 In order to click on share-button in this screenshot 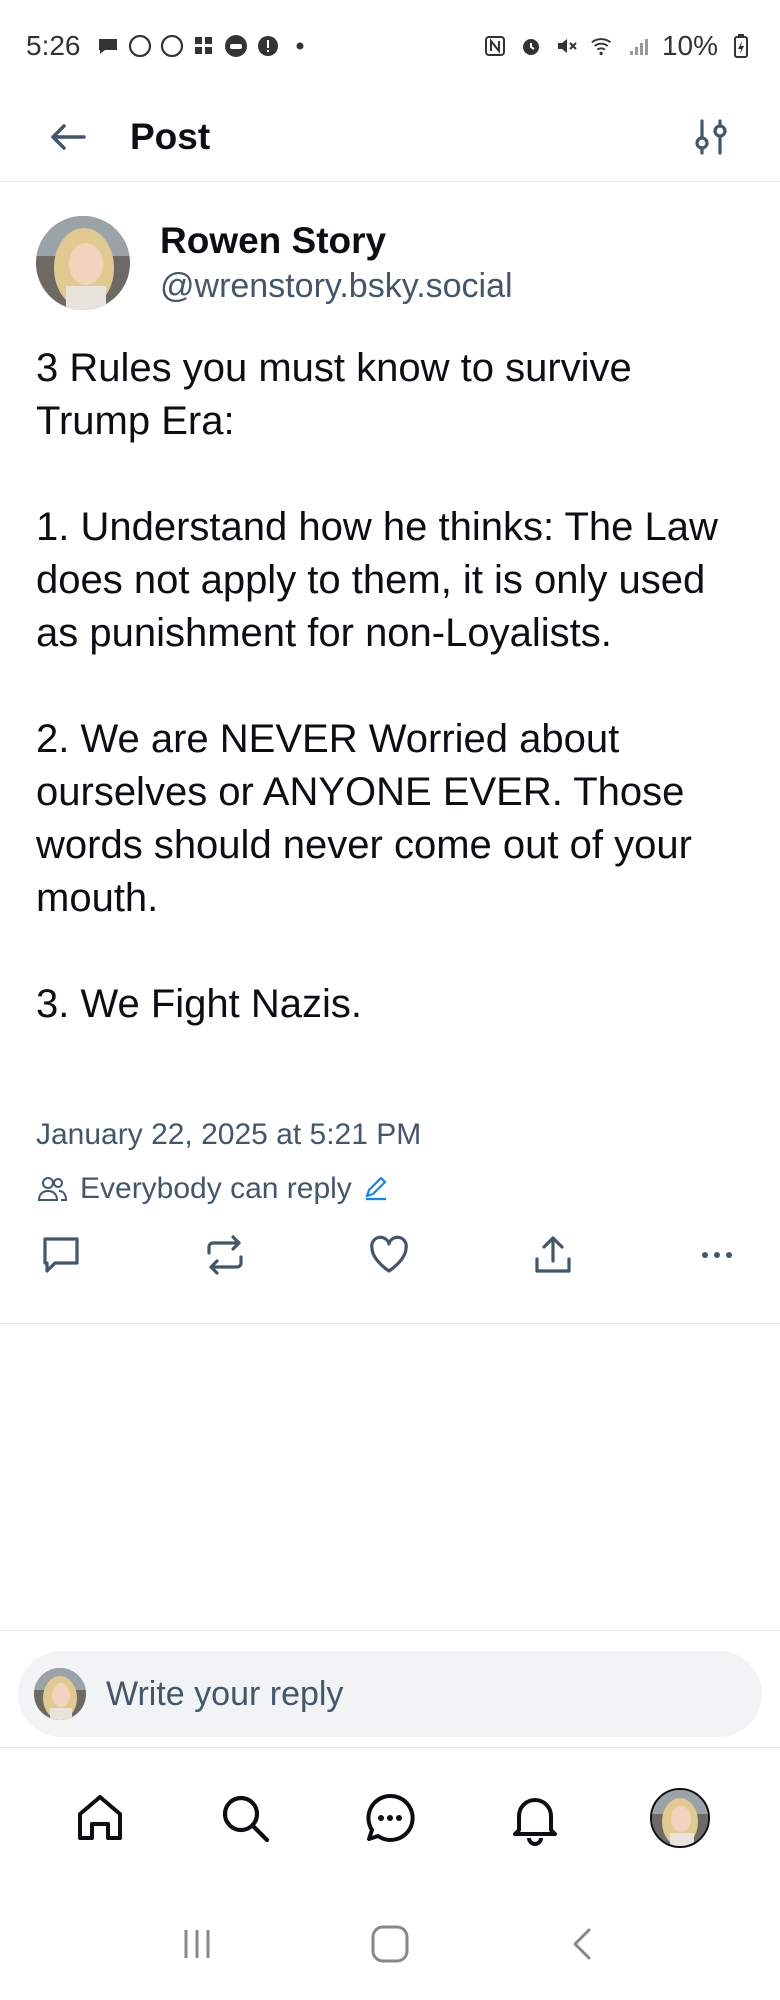, I will do `click(553, 1255)`.